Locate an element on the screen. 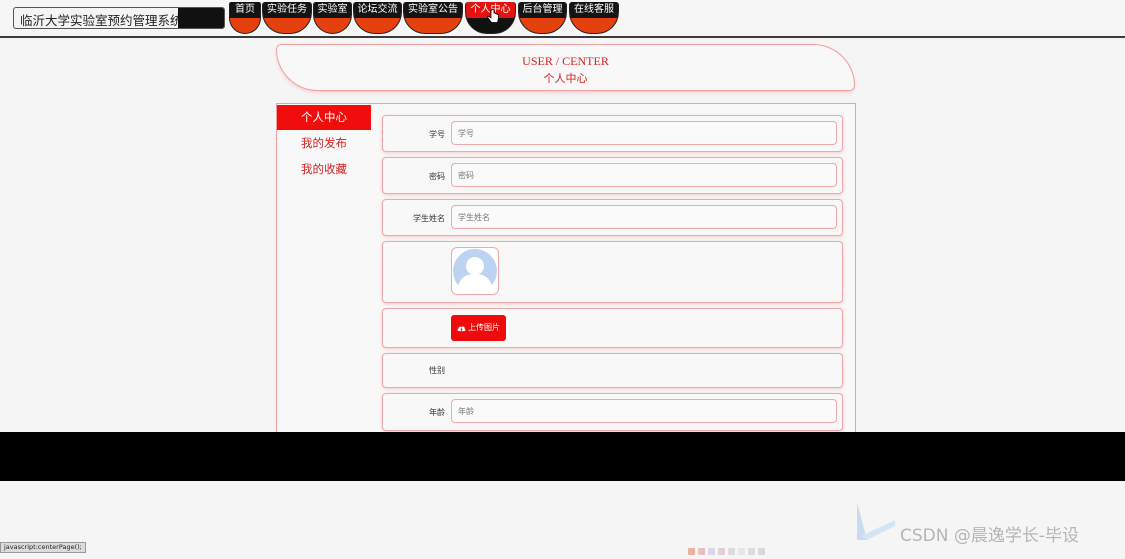 The height and width of the screenshot is (559, 1125). hand-cursor-icon is located at coordinates (493, 16).